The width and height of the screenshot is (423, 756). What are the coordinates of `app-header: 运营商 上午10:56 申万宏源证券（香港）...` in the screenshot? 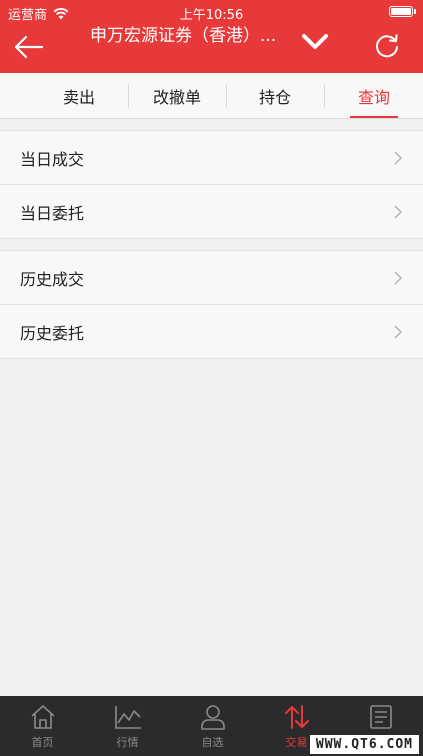 It's located at (211, 36).